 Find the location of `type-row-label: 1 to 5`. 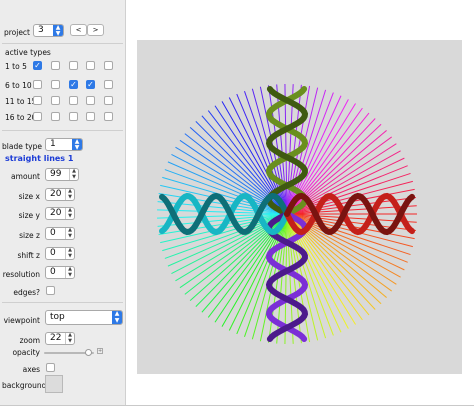

type-row-label: 1 to 5 is located at coordinates (16, 66).